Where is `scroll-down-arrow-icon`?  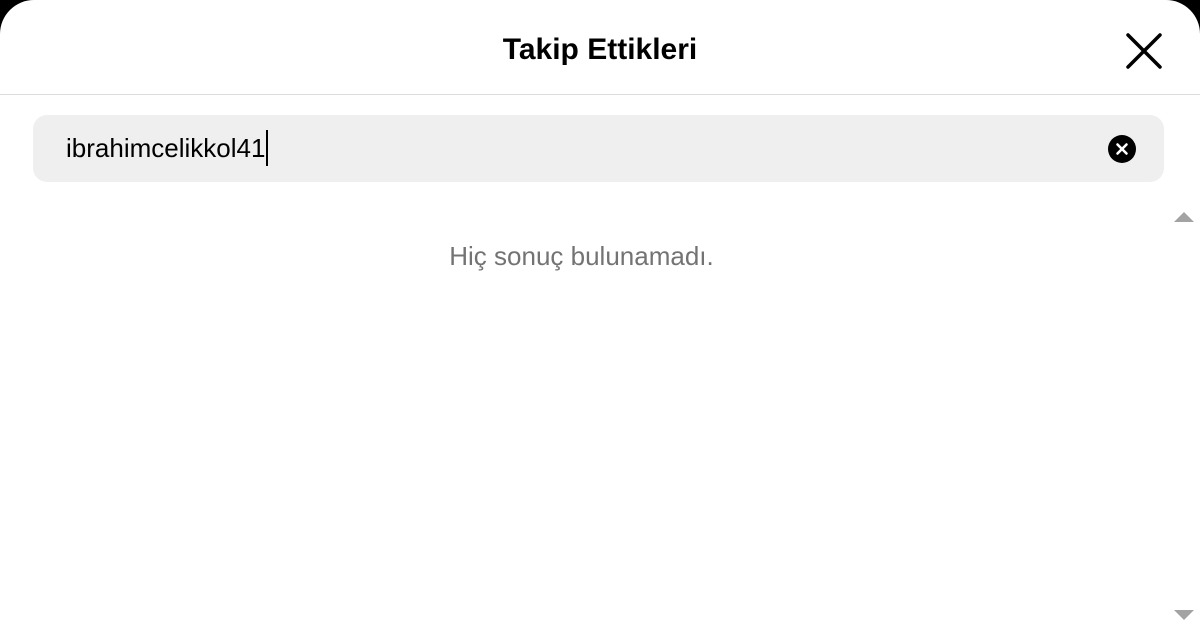 scroll-down-arrow-icon is located at coordinates (1184, 615).